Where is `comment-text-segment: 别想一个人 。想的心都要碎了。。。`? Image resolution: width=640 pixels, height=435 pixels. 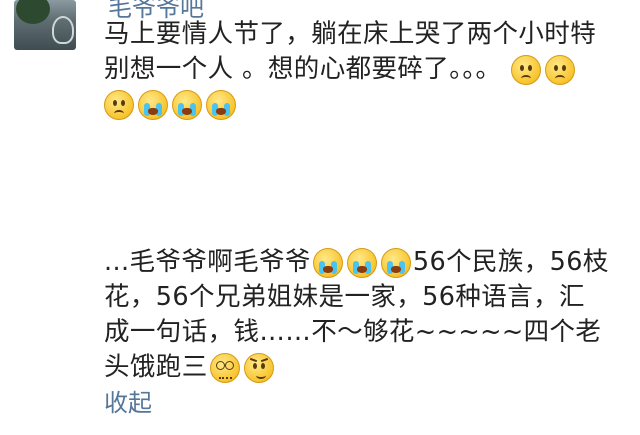
comment-text-segment: 别想一个人 。想的心都要碎了。。。 is located at coordinates (303, 69).